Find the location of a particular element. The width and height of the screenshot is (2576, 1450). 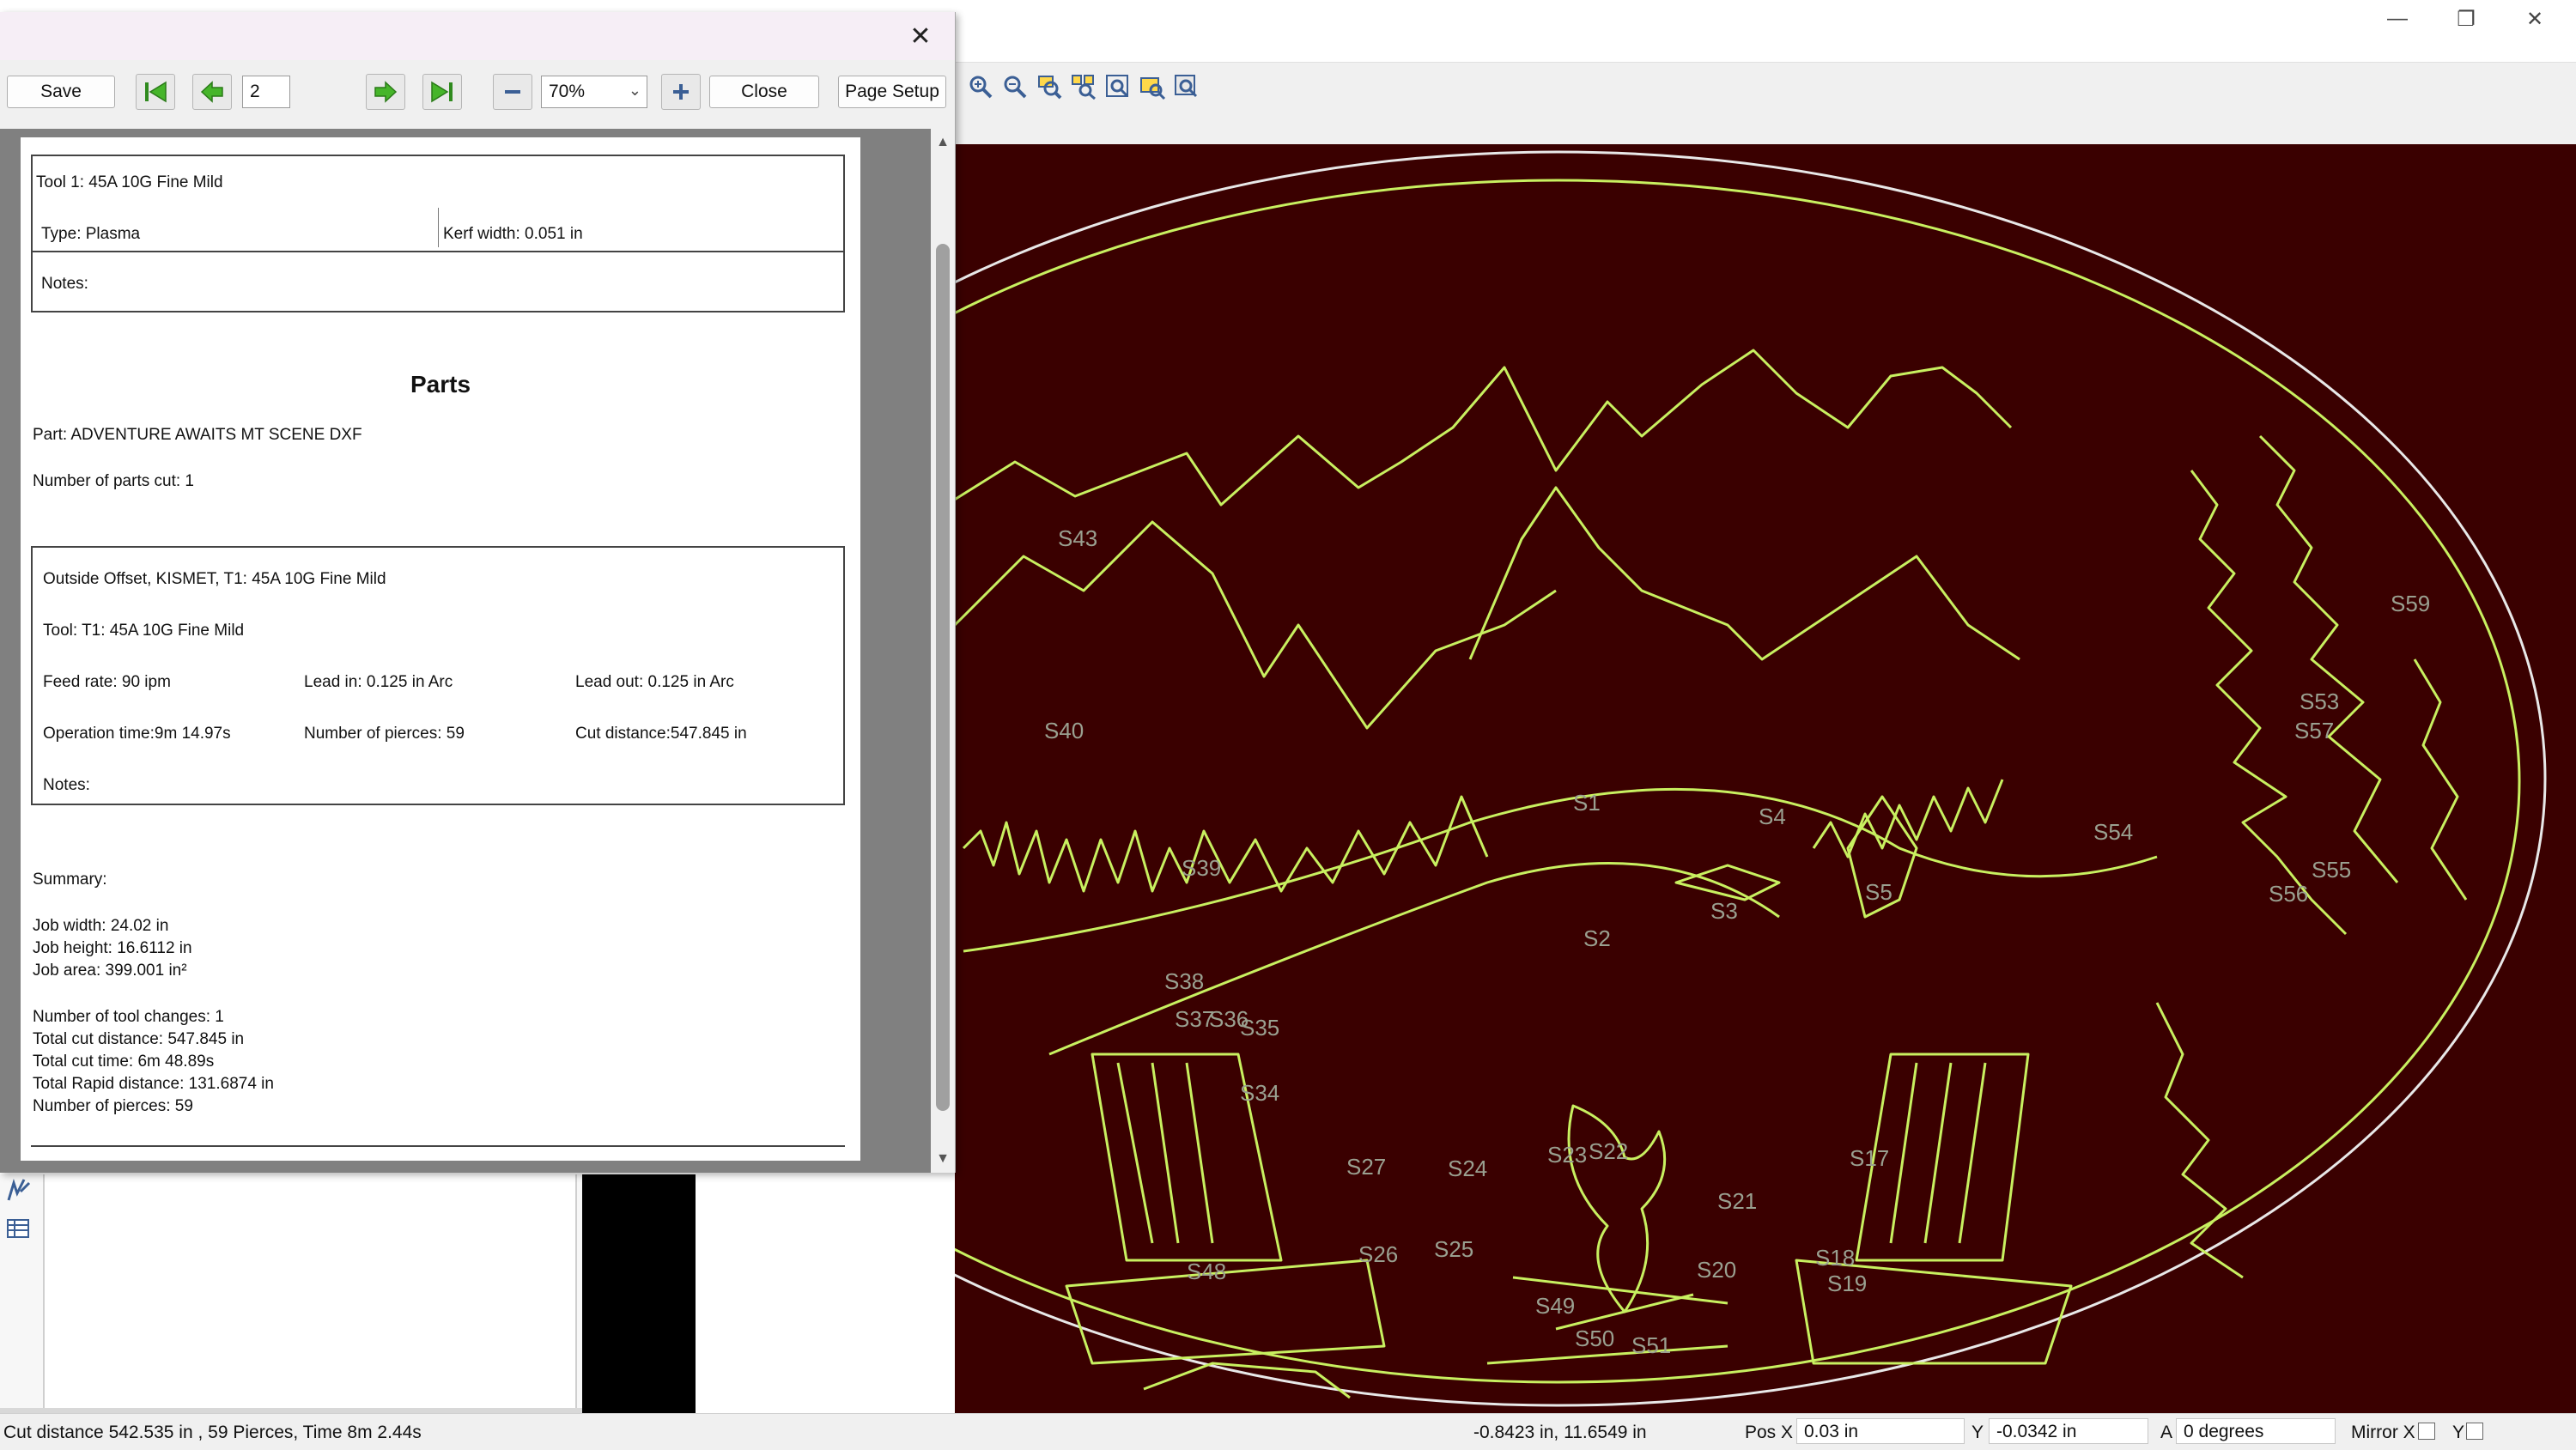

zoom-dropdown: 70% ⌄ is located at coordinates (594, 92).